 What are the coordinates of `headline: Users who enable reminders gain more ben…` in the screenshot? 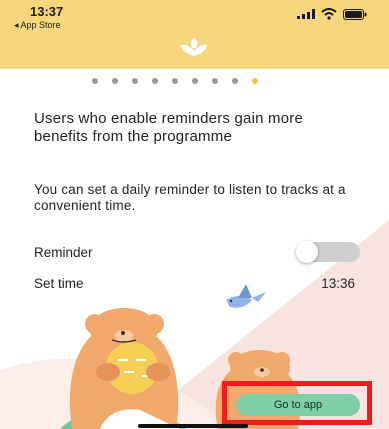 It's located at (168, 127).